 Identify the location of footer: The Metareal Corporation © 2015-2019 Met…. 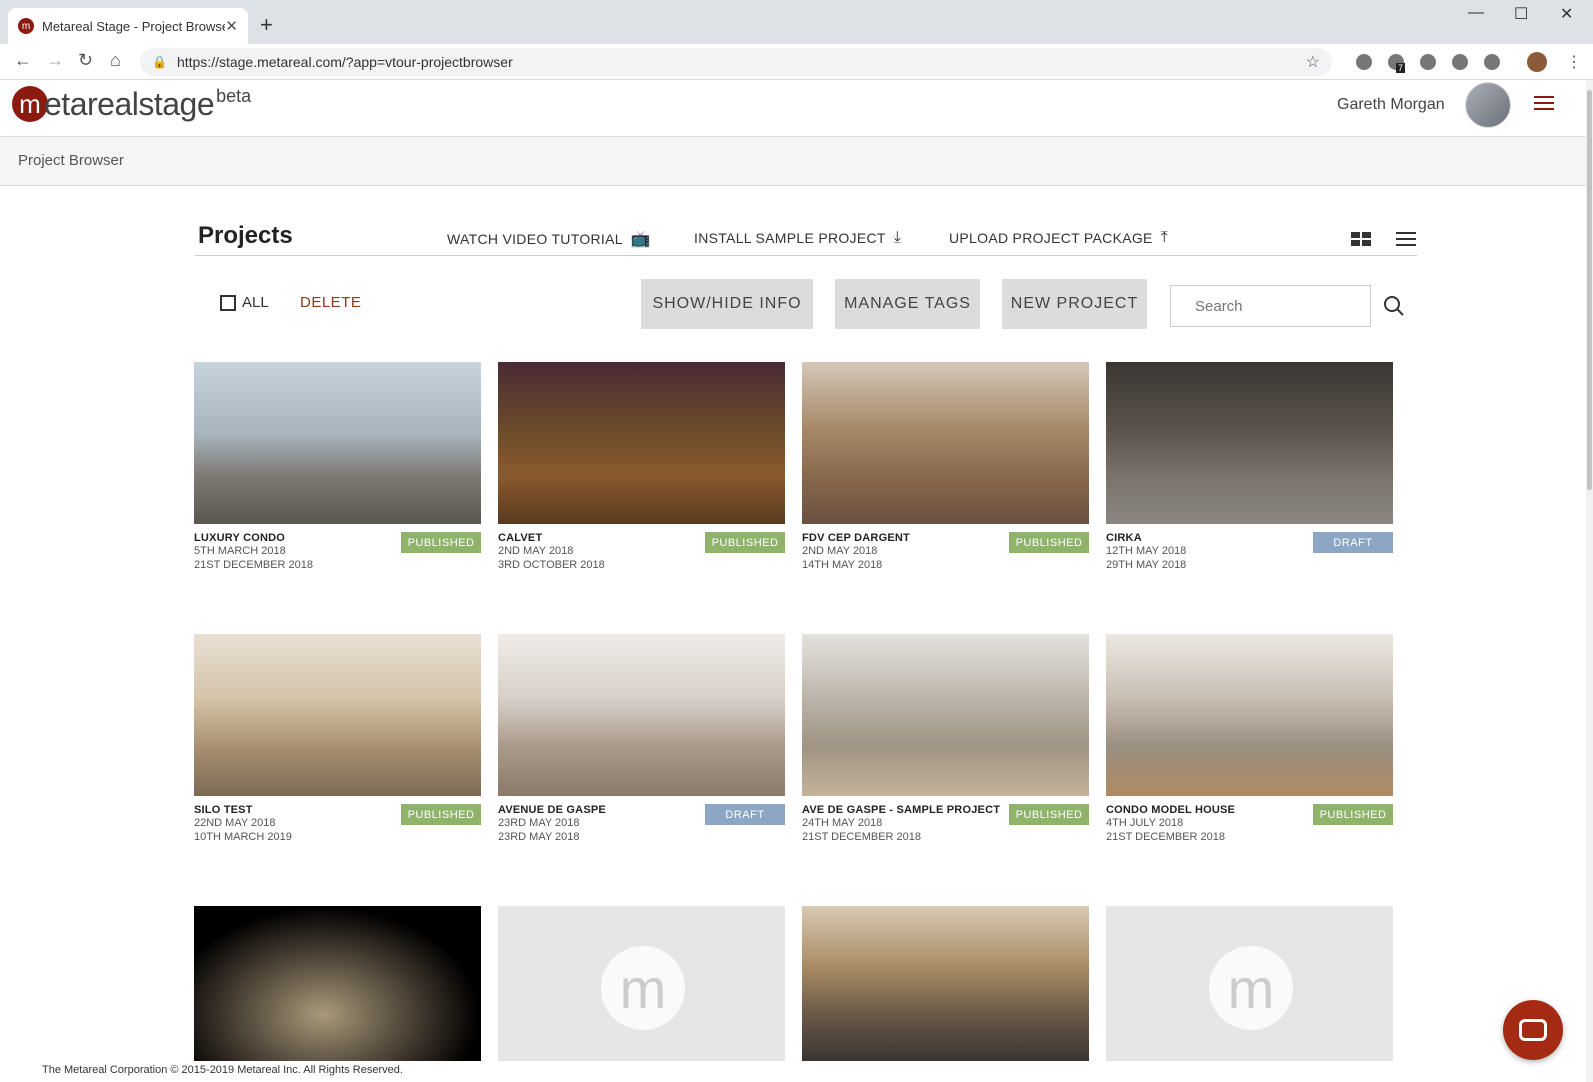
(793, 1071).